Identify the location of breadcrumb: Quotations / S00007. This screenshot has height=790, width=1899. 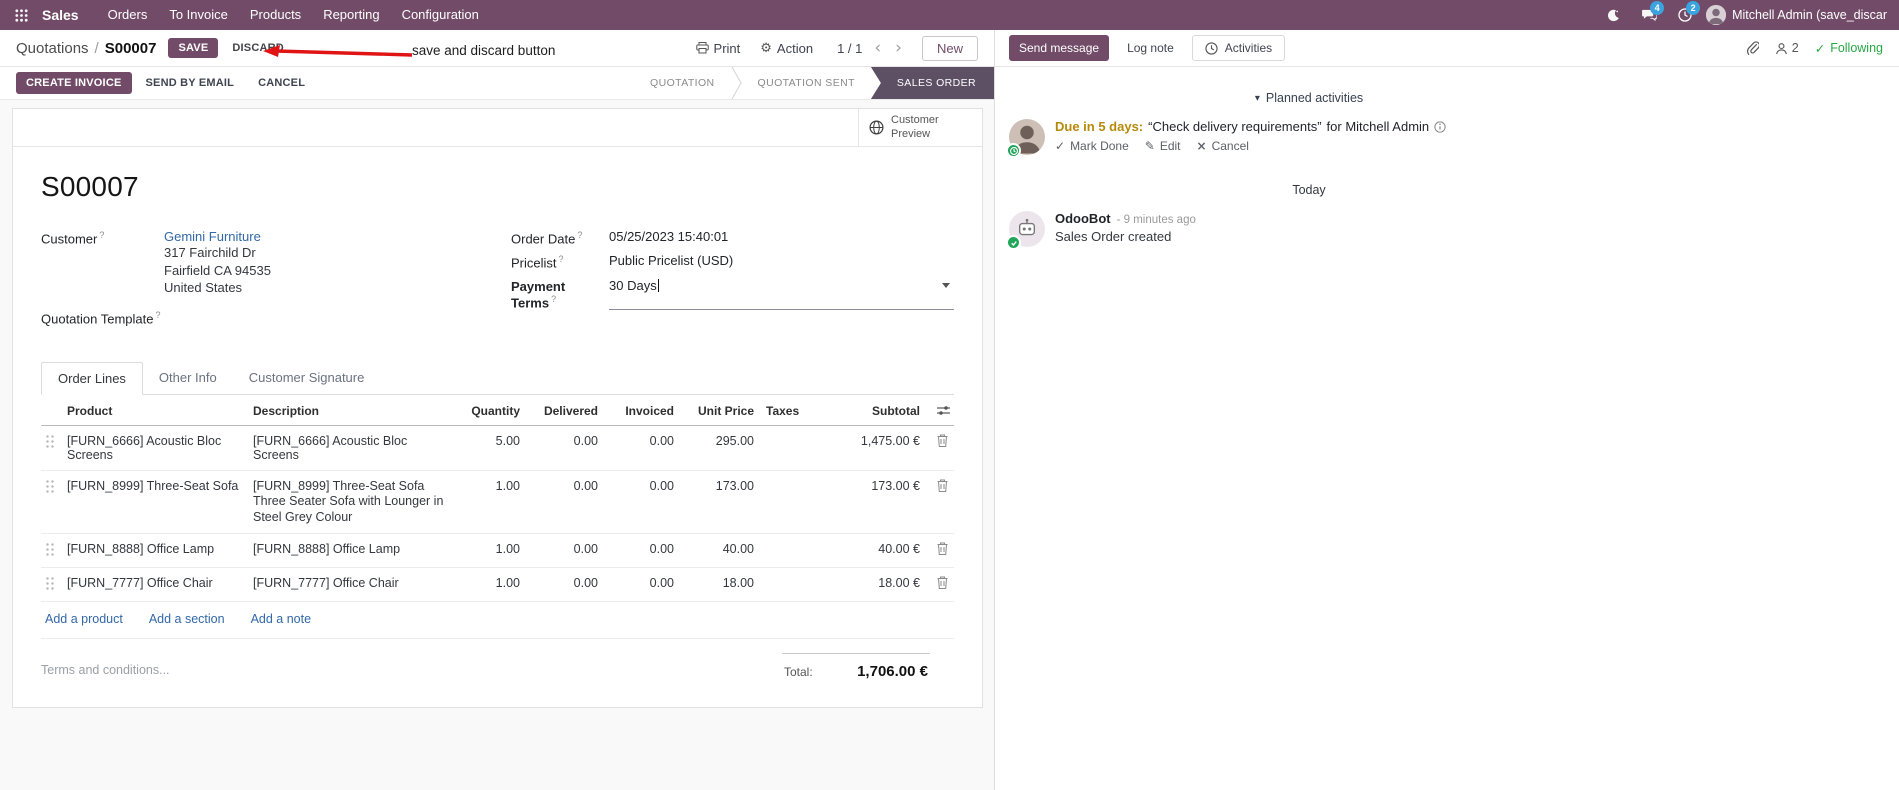
(86, 48).